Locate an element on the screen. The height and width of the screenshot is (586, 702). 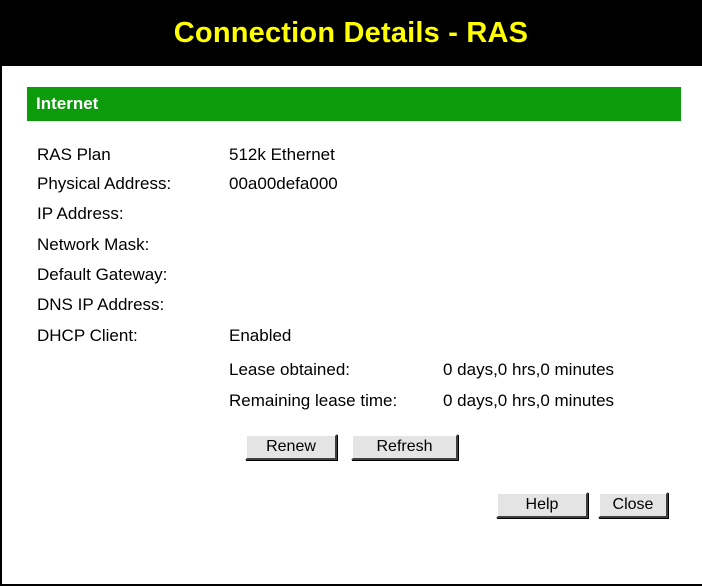
page-title: Connection Details - RAS is located at coordinates (351, 32).